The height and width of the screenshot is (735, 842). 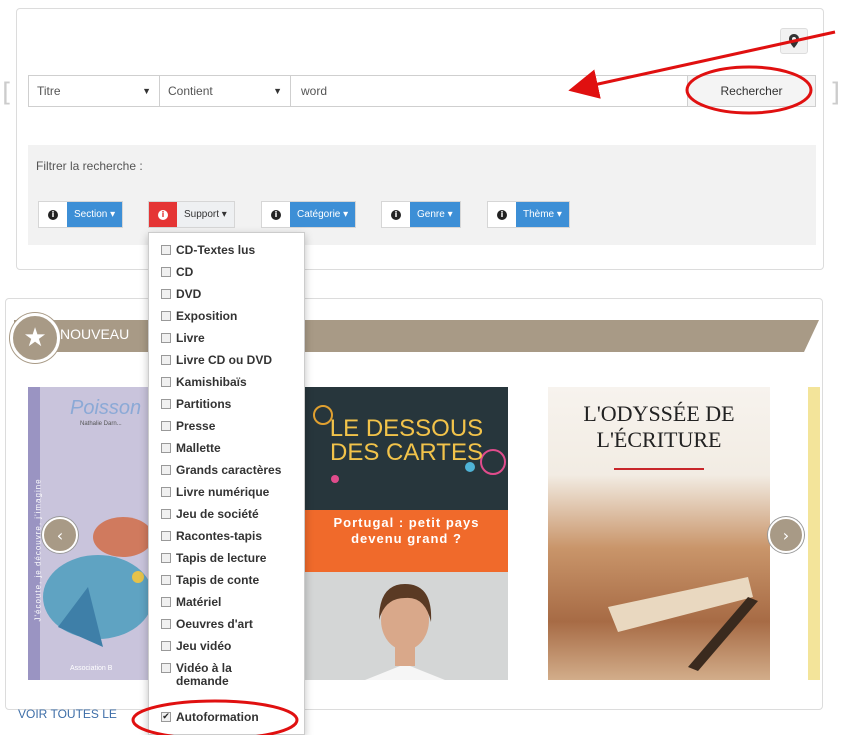 I want to click on filter-category-label: Catégorie, so click(x=319, y=214).